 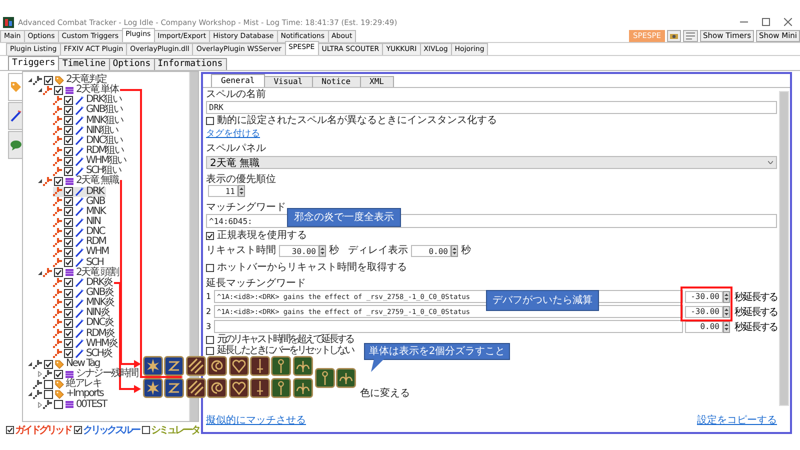 I want to click on document-icon, so click(x=690, y=36).